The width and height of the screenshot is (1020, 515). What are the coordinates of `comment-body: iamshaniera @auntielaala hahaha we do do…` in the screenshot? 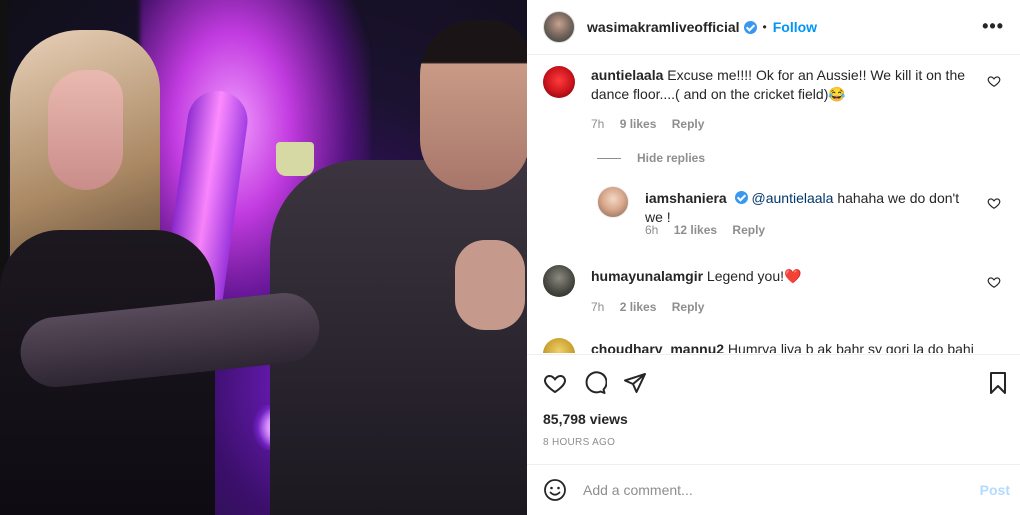 It's located at (805, 208).